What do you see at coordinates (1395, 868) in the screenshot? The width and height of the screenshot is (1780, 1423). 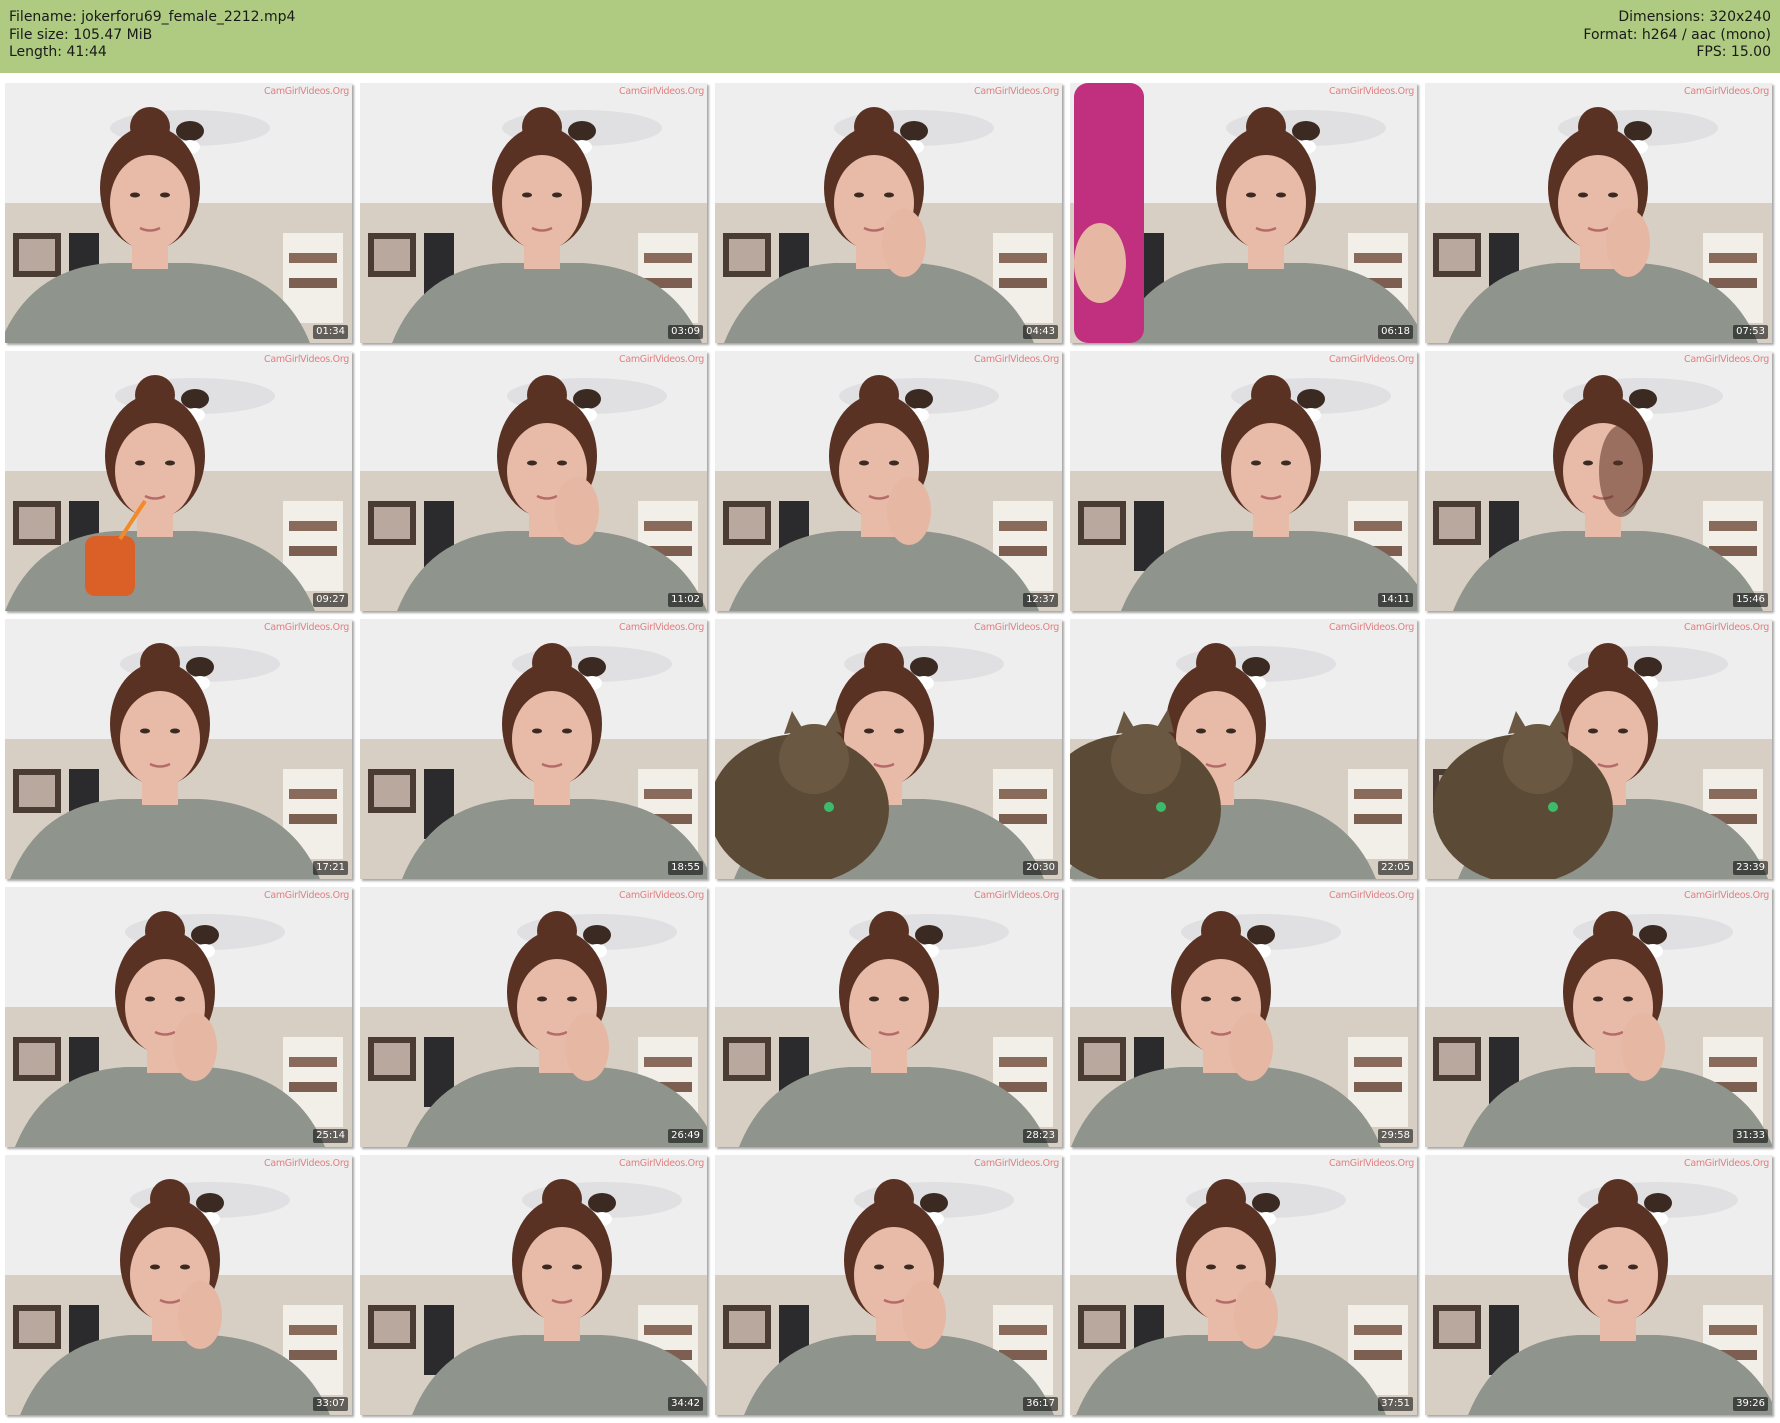 I see `timestamp-label: 22:05` at bounding box center [1395, 868].